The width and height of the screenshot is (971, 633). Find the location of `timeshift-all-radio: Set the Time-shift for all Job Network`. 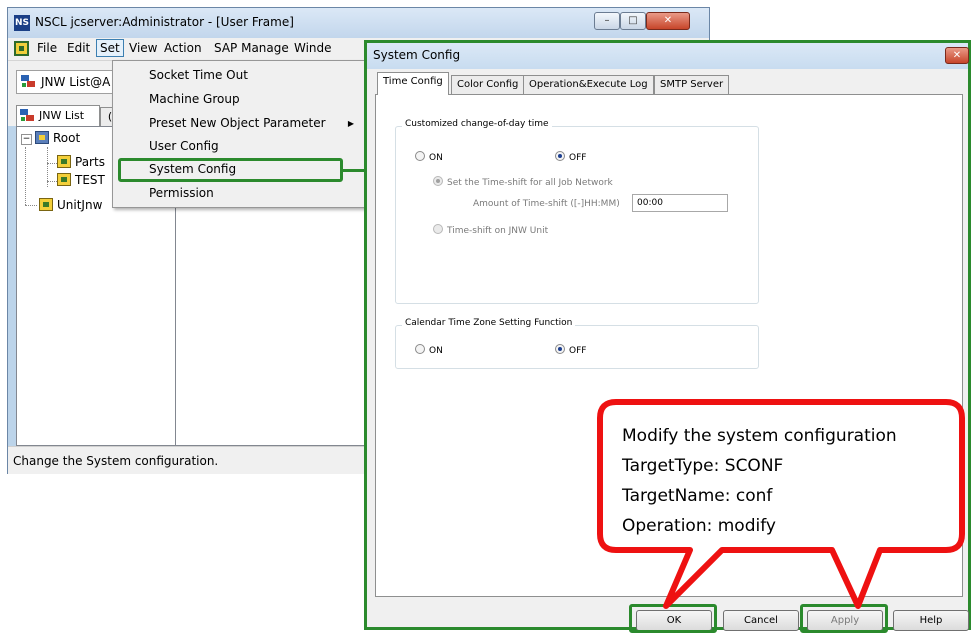

timeshift-all-radio: Set the Time-shift for all Job Network is located at coordinates (523, 181).